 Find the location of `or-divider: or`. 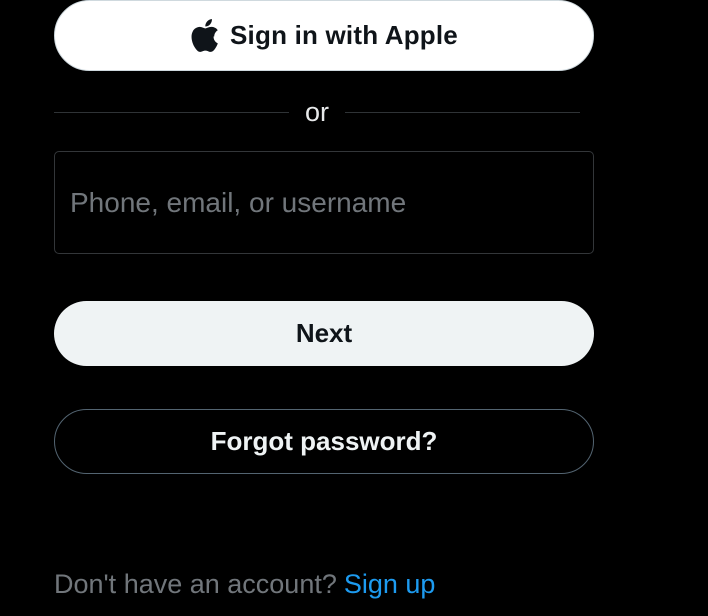

or-divider: or is located at coordinates (317, 112).